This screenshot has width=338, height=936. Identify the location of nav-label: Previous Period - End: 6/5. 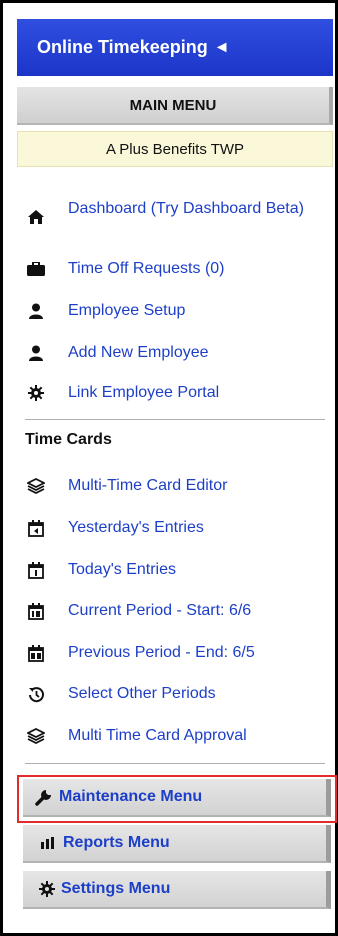
(161, 652).